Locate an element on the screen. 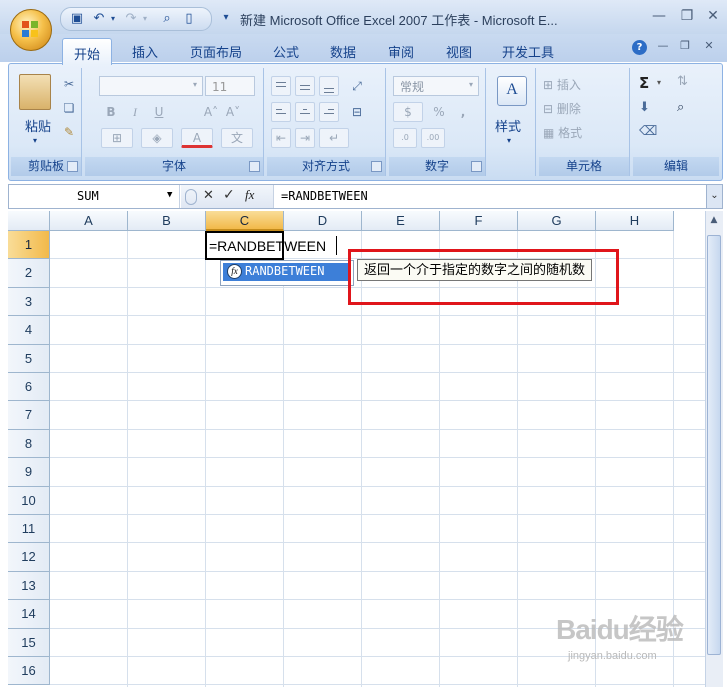  undo-dropdown-icon: ▾ is located at coordinates (113, 19).